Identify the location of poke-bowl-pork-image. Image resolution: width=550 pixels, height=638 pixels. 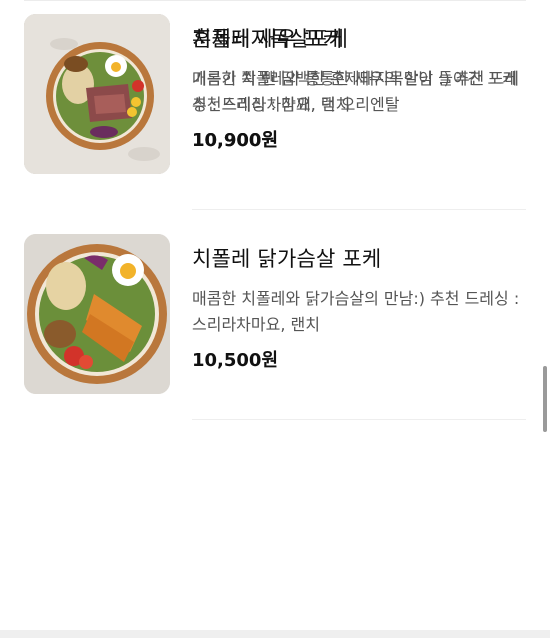
(97, 94).